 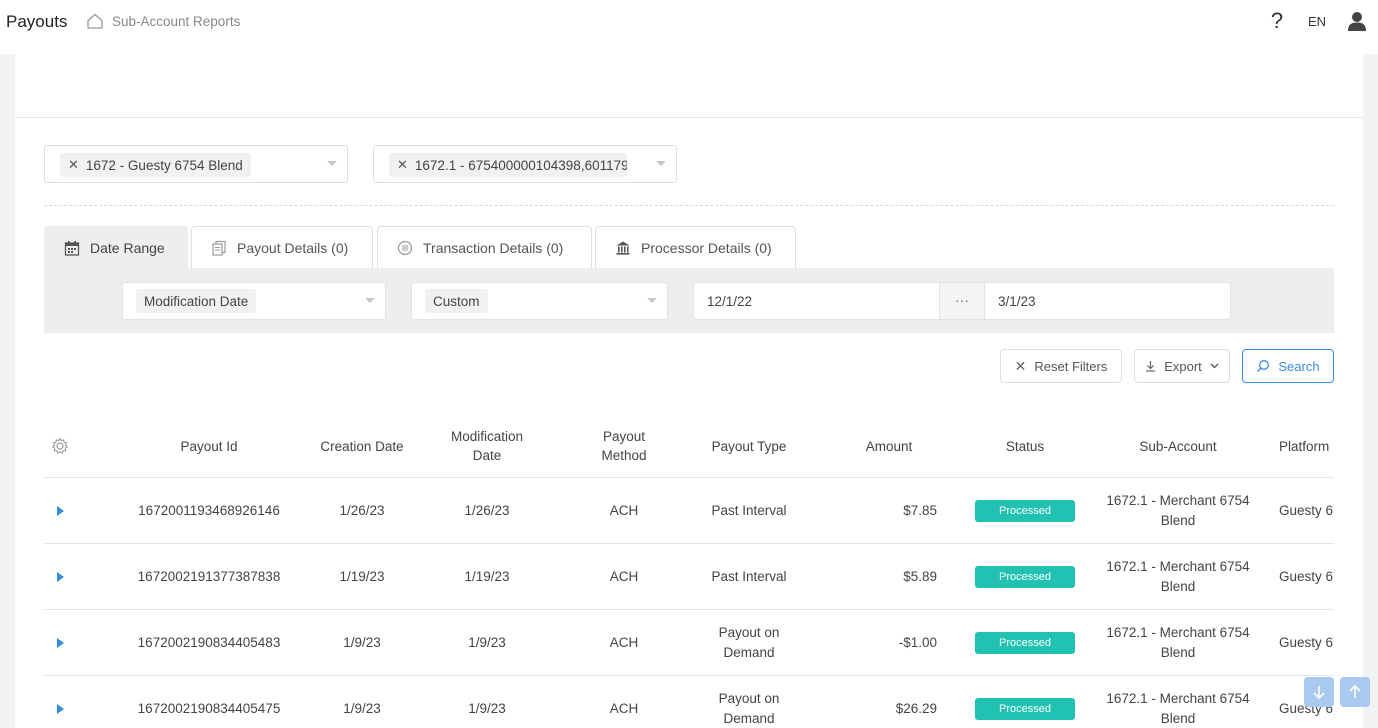 What do you see at coordinates (209, 642) in the screenshot?
I see `cell-payout-id: 1672002190834405483` at bounding box center [209, 642].